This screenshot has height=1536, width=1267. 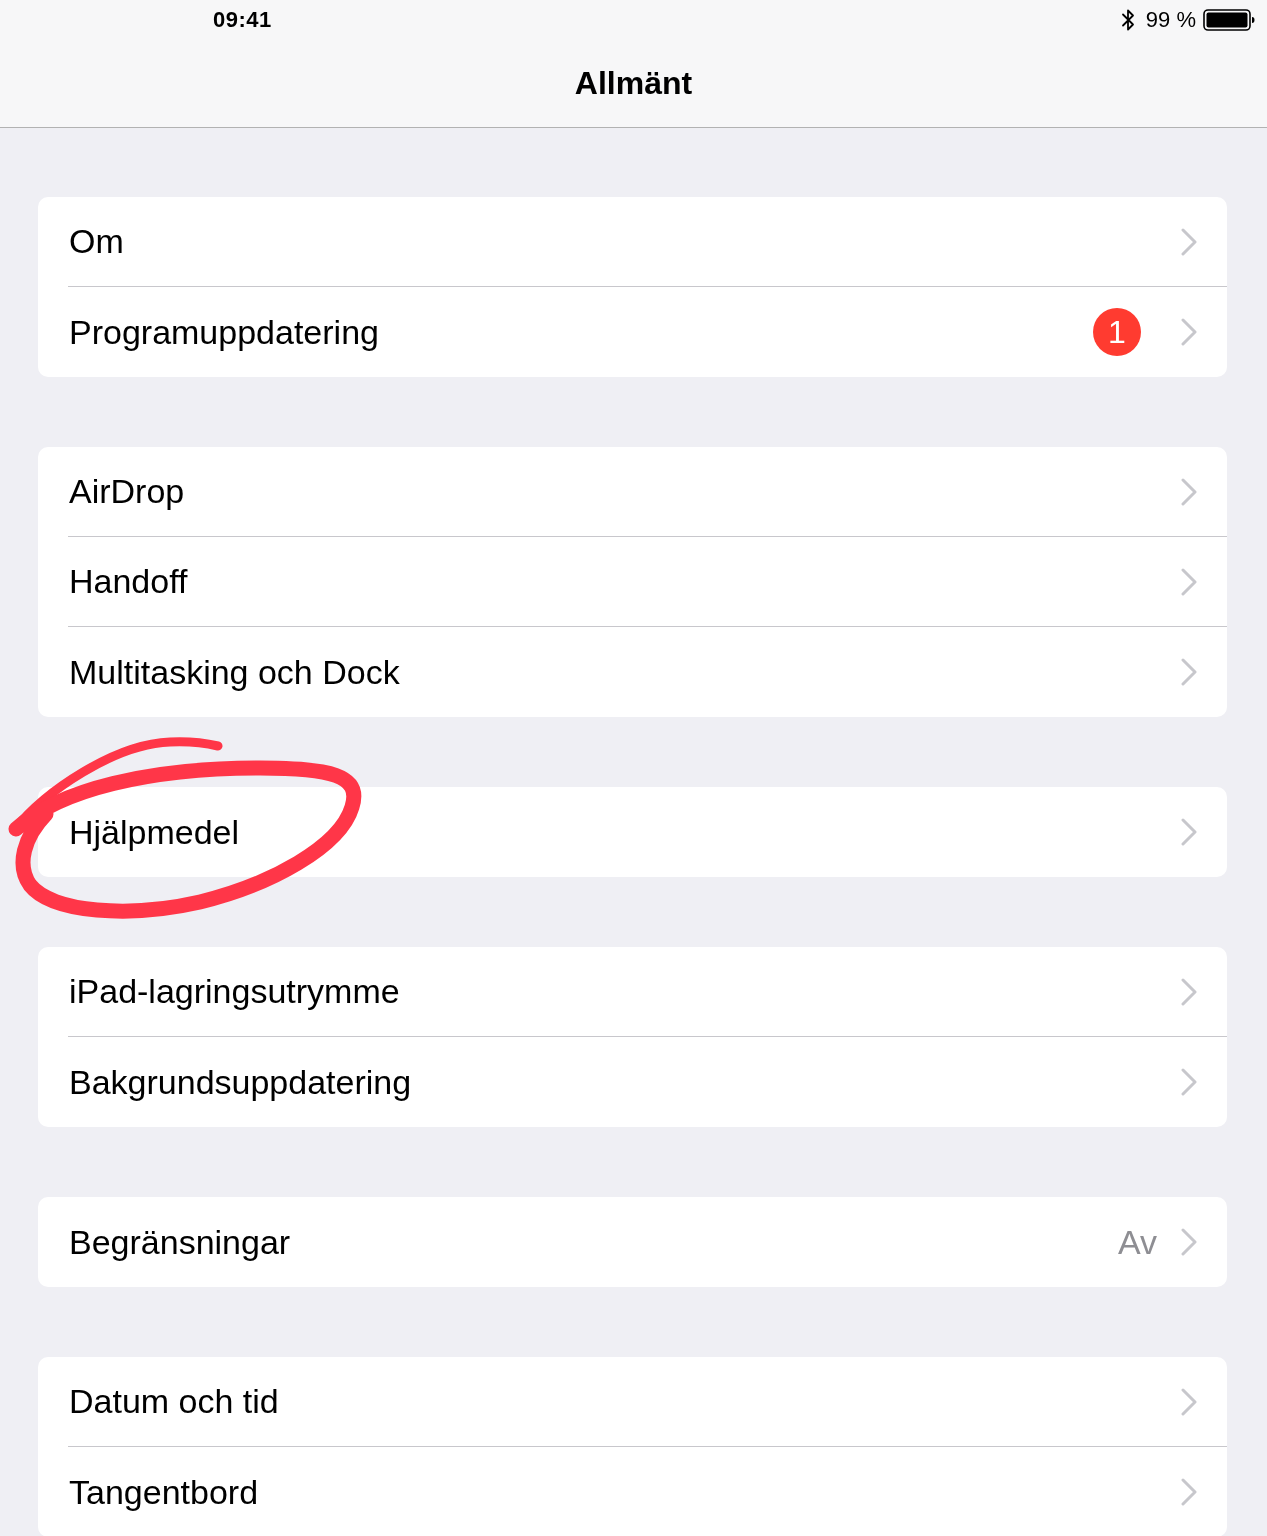 What do you see at coordinates (632, 1402) in the screenshot?
I see `settings-row: Datum och tid` at bounding box center [632, 1402].